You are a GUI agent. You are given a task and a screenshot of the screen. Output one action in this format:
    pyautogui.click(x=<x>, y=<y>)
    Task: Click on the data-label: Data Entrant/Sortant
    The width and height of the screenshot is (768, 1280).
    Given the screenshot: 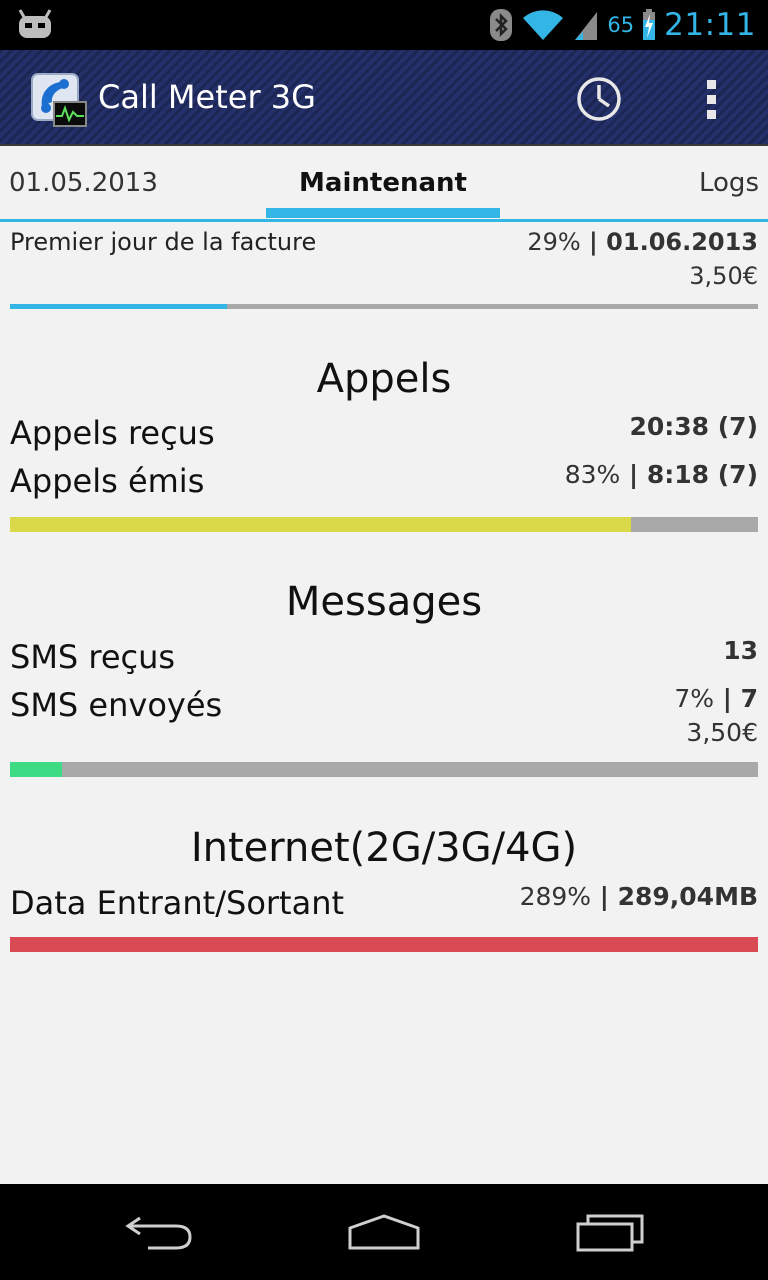 What is the action you would take?
    pyautogui.click(x=177, y=903)
    